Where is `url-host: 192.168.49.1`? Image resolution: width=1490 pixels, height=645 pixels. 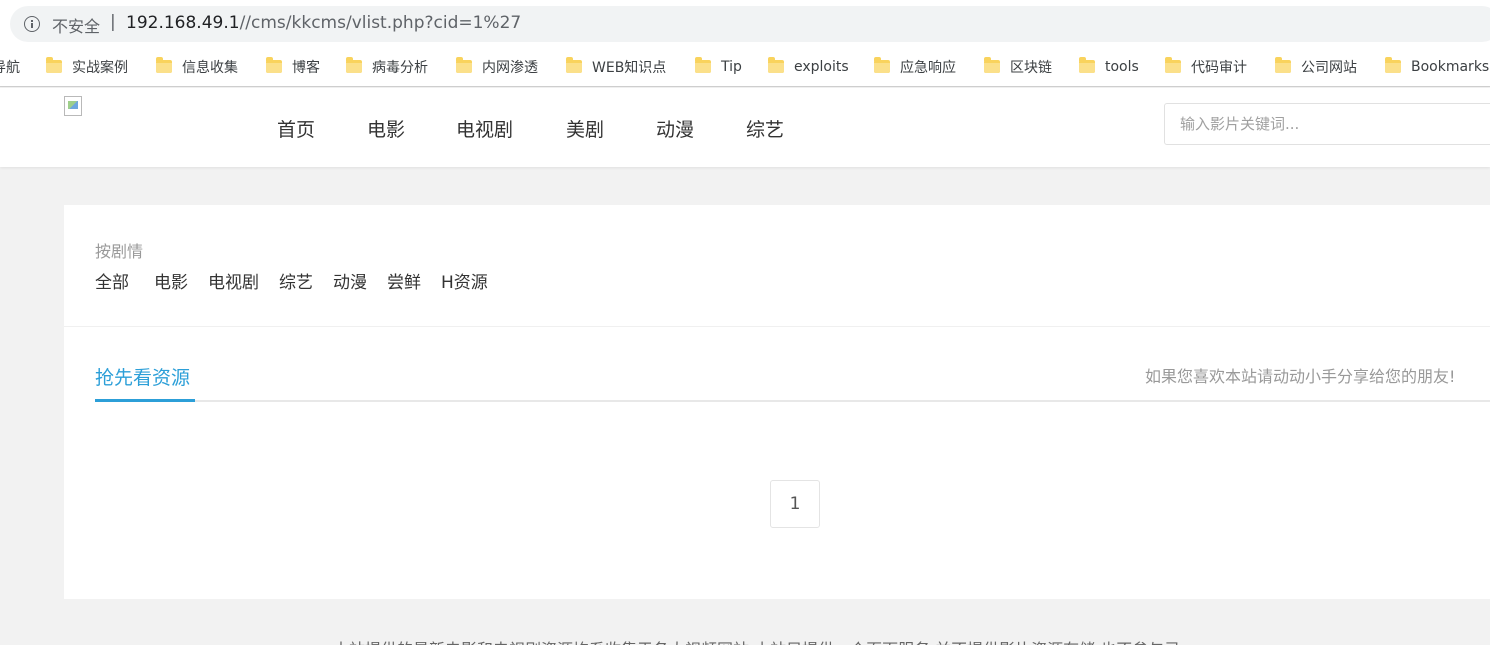 url-host: 192.168.49.1 is located at coordinates (183, 23).